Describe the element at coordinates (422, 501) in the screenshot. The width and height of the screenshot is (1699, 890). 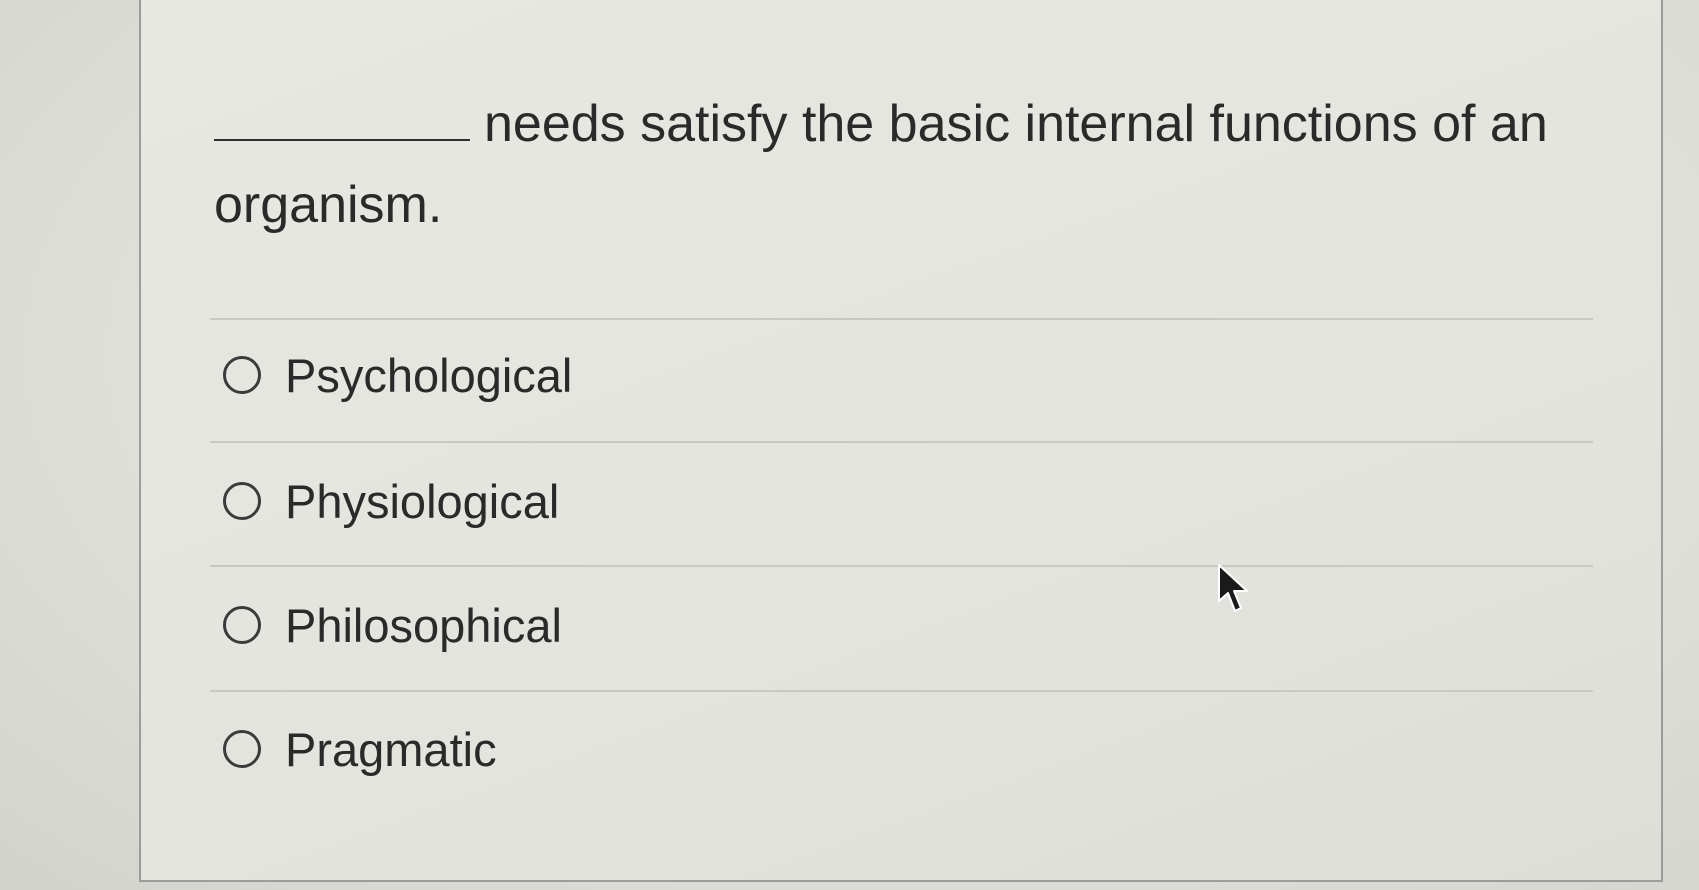
I see `option-label: Physiological` at that location.